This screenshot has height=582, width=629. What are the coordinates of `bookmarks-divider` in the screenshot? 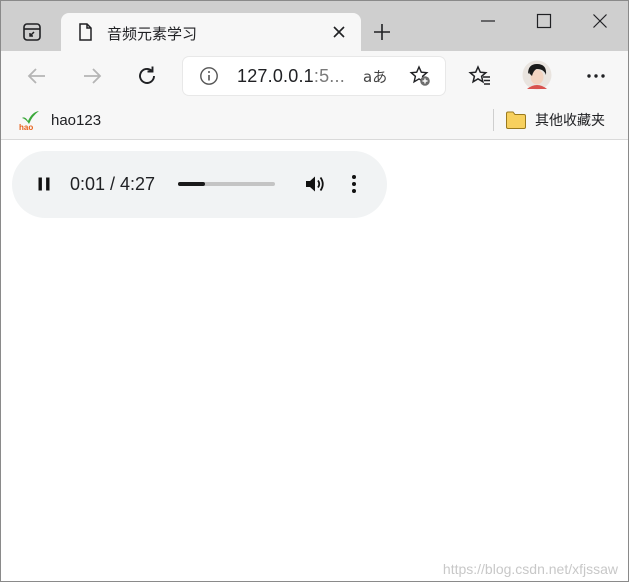 It's located at (493, 120).